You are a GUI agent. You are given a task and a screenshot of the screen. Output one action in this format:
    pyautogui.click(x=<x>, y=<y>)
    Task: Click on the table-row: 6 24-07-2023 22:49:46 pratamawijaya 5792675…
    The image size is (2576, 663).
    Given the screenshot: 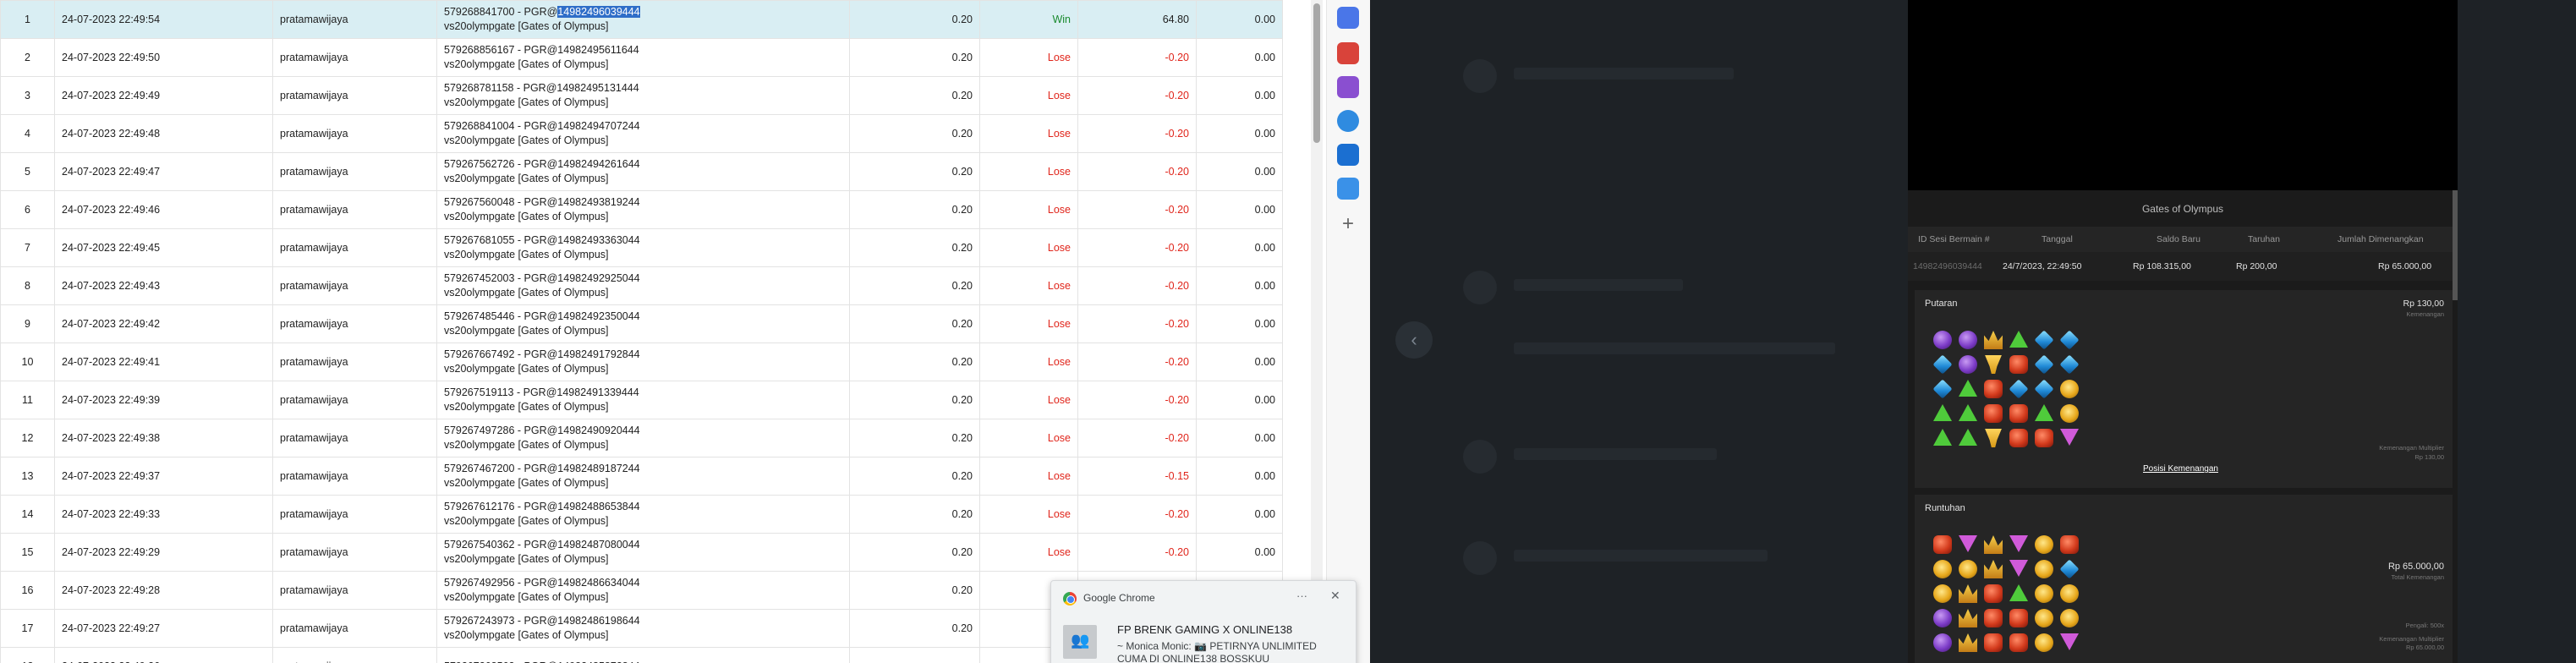 What is the action you would take?
    pyautogui.click(x=641, y=209)
    